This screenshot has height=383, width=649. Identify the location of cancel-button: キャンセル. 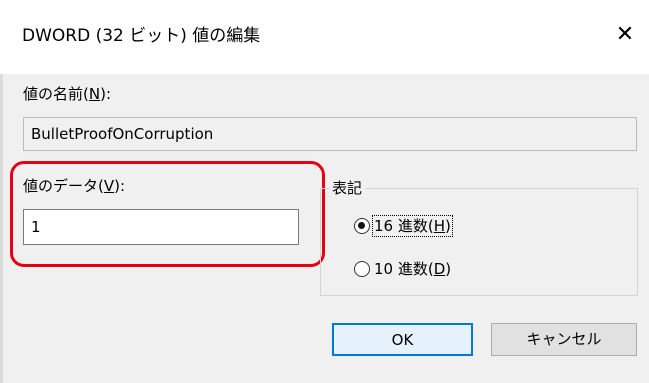
(564, 339).